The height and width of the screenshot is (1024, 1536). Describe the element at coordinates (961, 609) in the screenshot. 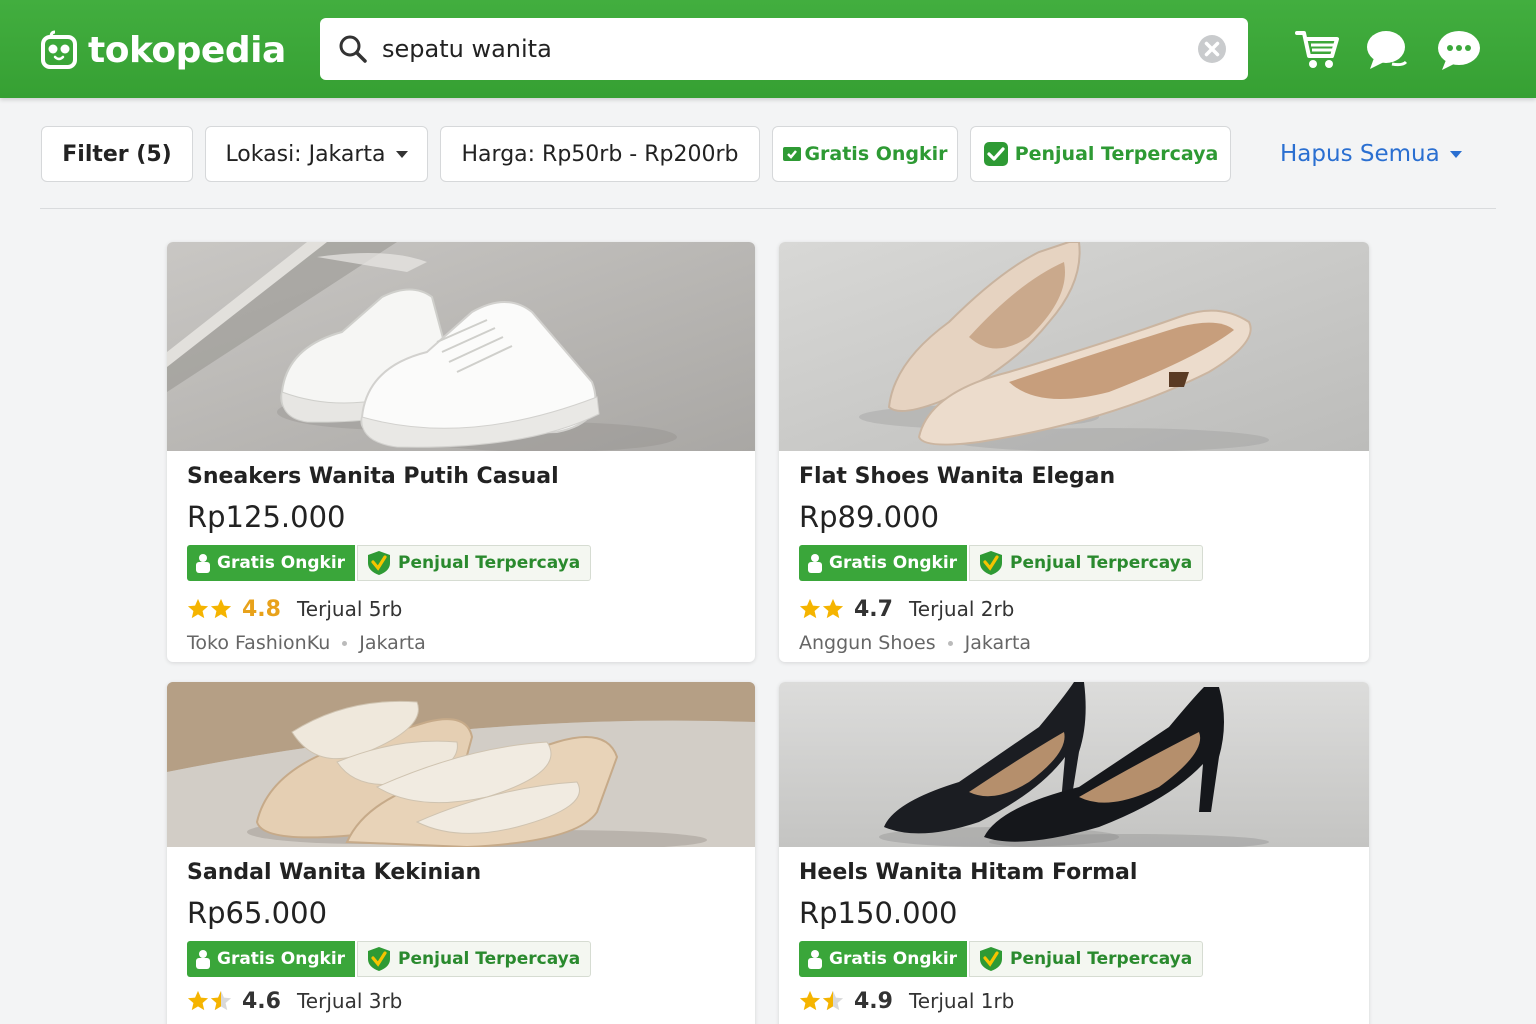

I see `sold-count: Terjual 2rb` at that location.